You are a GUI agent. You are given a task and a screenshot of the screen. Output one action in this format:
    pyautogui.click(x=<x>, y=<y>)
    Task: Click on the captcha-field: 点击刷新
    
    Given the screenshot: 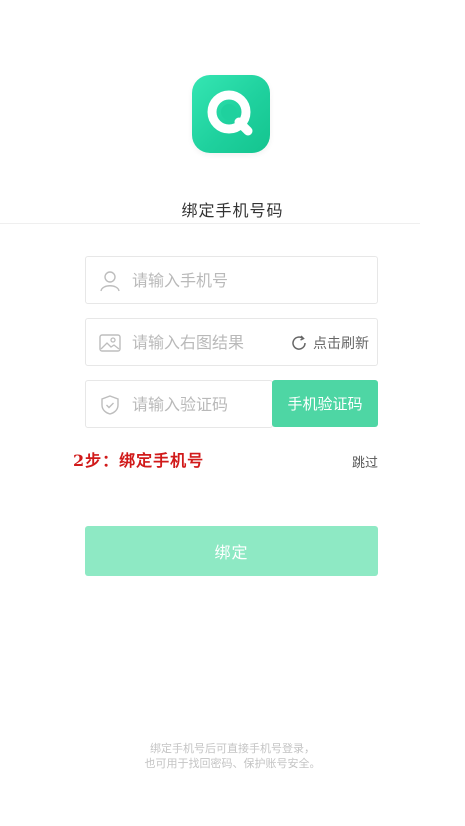 What is the action you would take?
    pyautogui.click(x=231, y=342)
    